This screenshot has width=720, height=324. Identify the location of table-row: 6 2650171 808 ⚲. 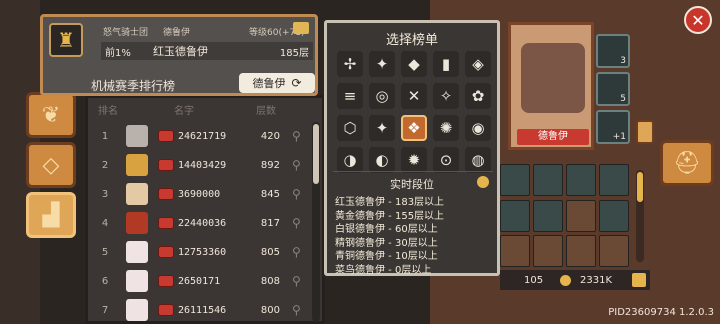
(201, 281).